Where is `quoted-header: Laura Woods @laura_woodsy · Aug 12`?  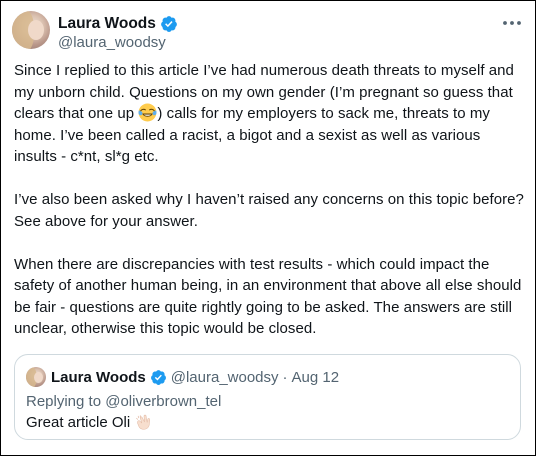
quoted-header: Laura Woods @laura_woodsy · Aug 12 is located at coordinates (195, 377).